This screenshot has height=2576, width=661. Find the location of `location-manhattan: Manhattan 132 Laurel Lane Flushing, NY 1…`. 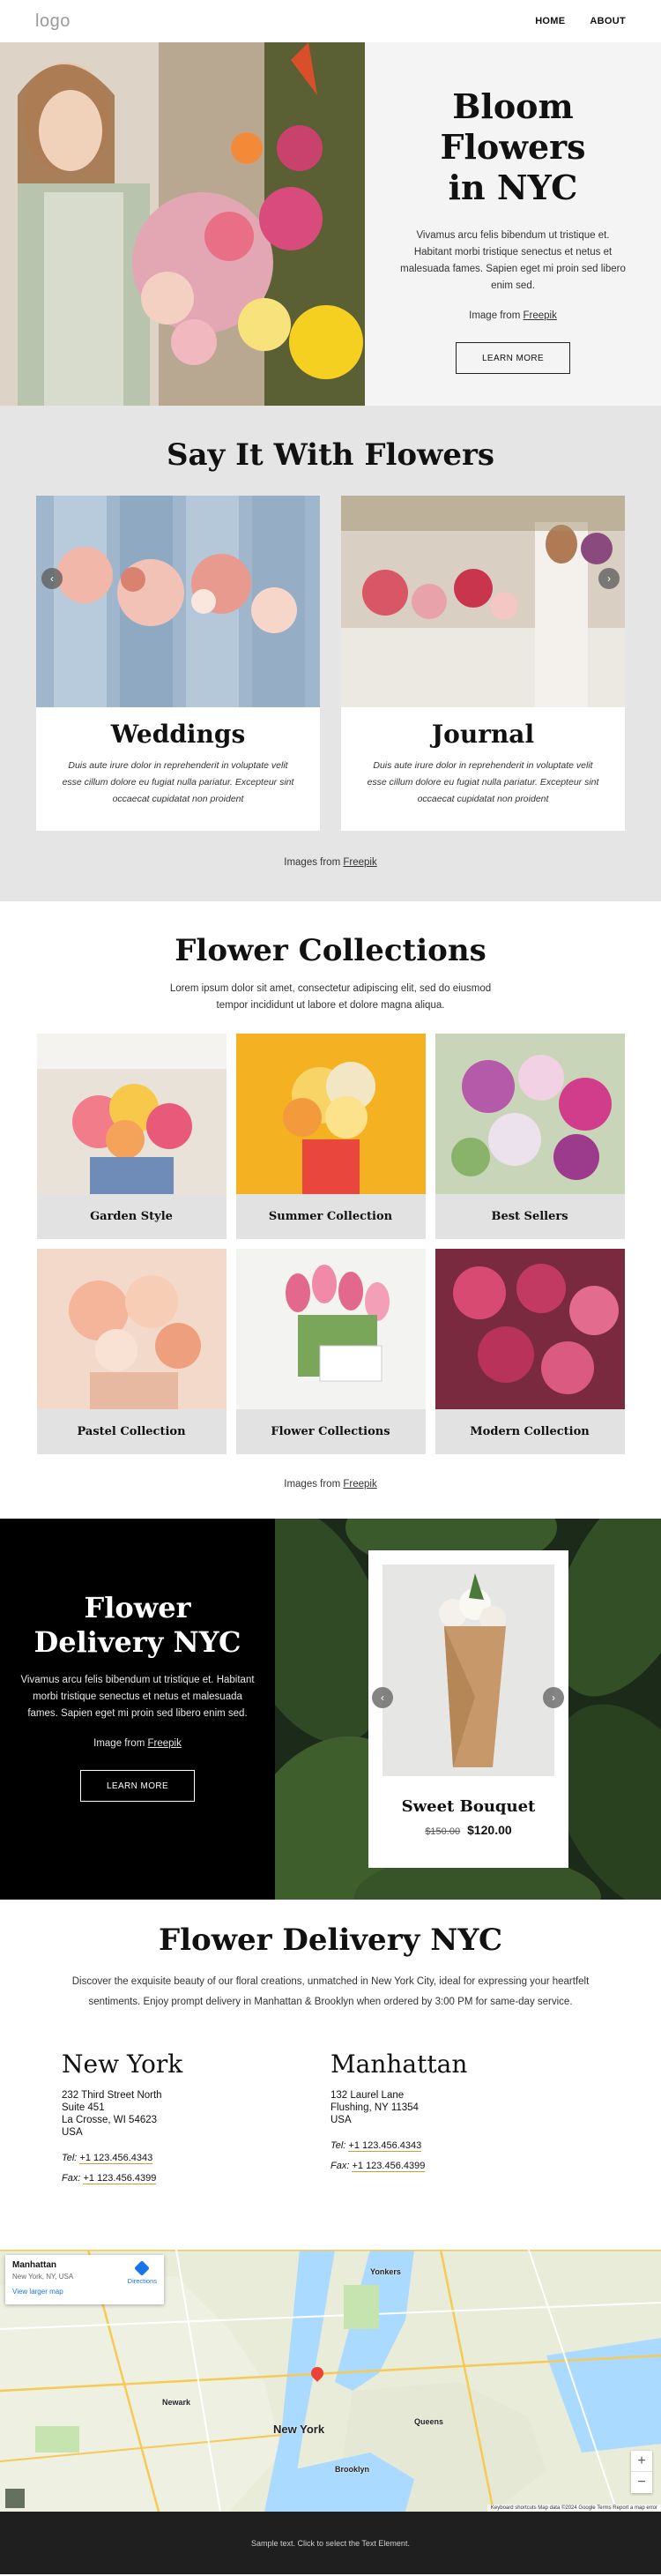

location-manhattan: Manhattan 132 Laurel Lane Flushing, NY 1… is located at coordinates (464, 2119).